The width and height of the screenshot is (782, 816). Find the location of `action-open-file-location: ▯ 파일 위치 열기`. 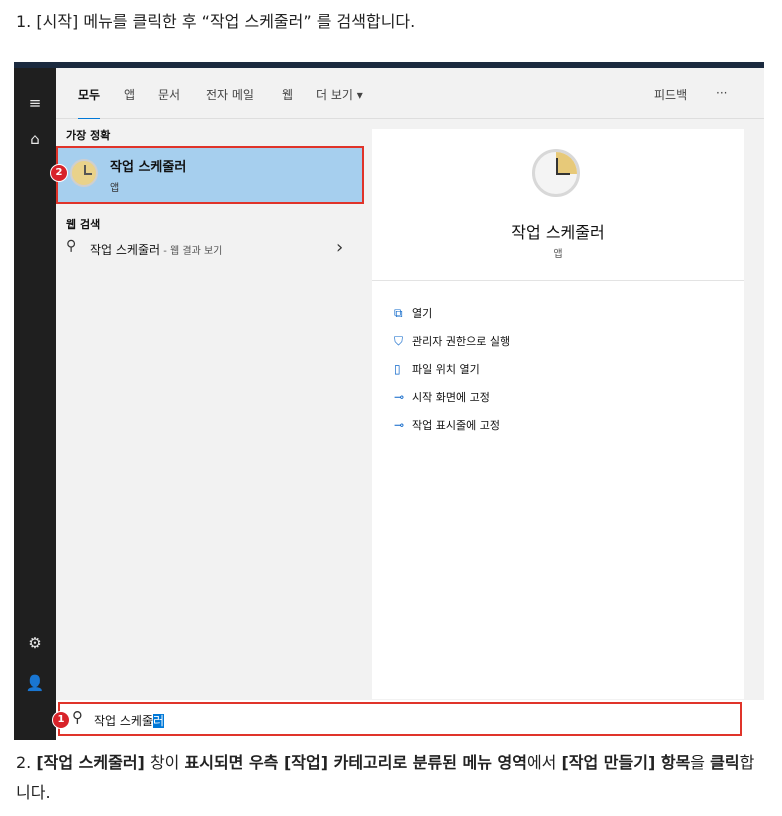

action-open-file-location: ▯ 파일 위치 열기 is located at coordinates (437, 372).